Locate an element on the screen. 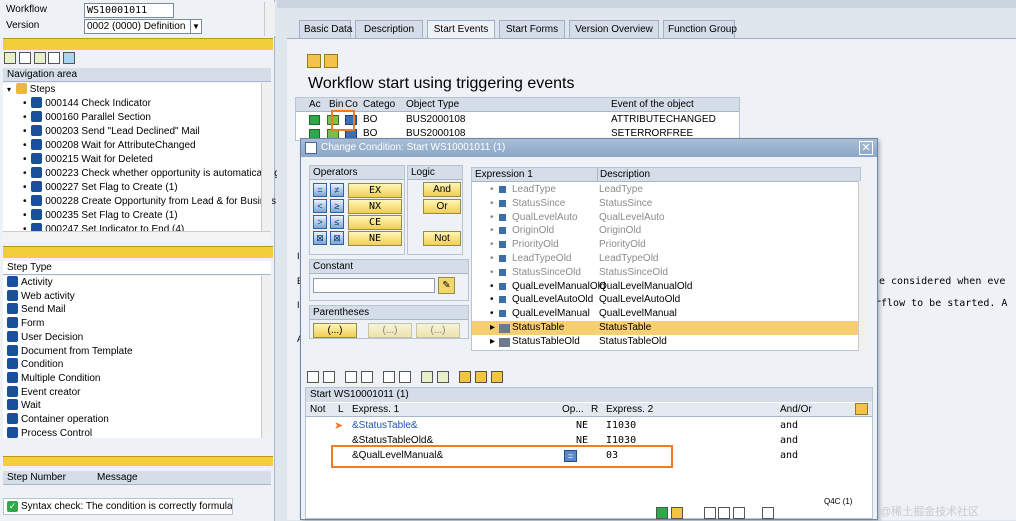 Image resolution: width=1016 pixels, height=521 pixels. cut-icon is located at coordinates (329, 377).